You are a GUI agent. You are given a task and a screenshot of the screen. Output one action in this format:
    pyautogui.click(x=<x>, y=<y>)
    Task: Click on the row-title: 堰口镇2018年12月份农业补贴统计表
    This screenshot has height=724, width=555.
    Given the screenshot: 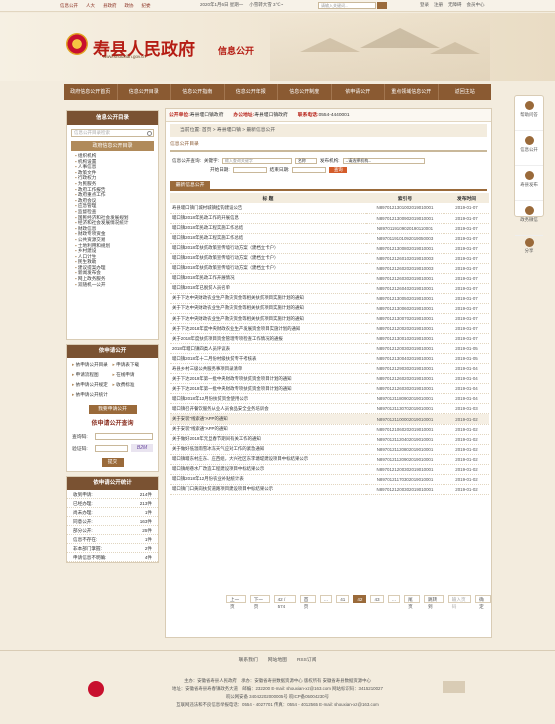 What is the action you would take?
    pyautogui.click(x=268, y=479)
    